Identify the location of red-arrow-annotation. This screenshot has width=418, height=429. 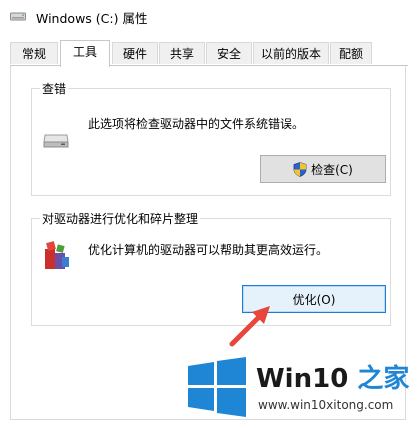
(249, 326).